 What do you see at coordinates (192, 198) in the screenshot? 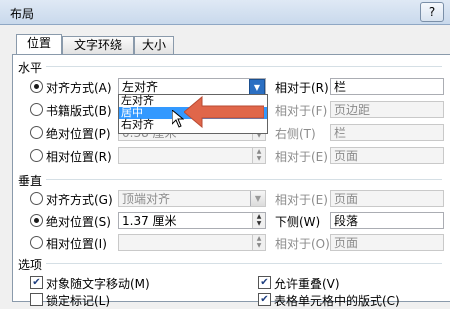
I see `vertical-alignment-select: 顶端对齐 ▼` at bounding box center [192, 198].